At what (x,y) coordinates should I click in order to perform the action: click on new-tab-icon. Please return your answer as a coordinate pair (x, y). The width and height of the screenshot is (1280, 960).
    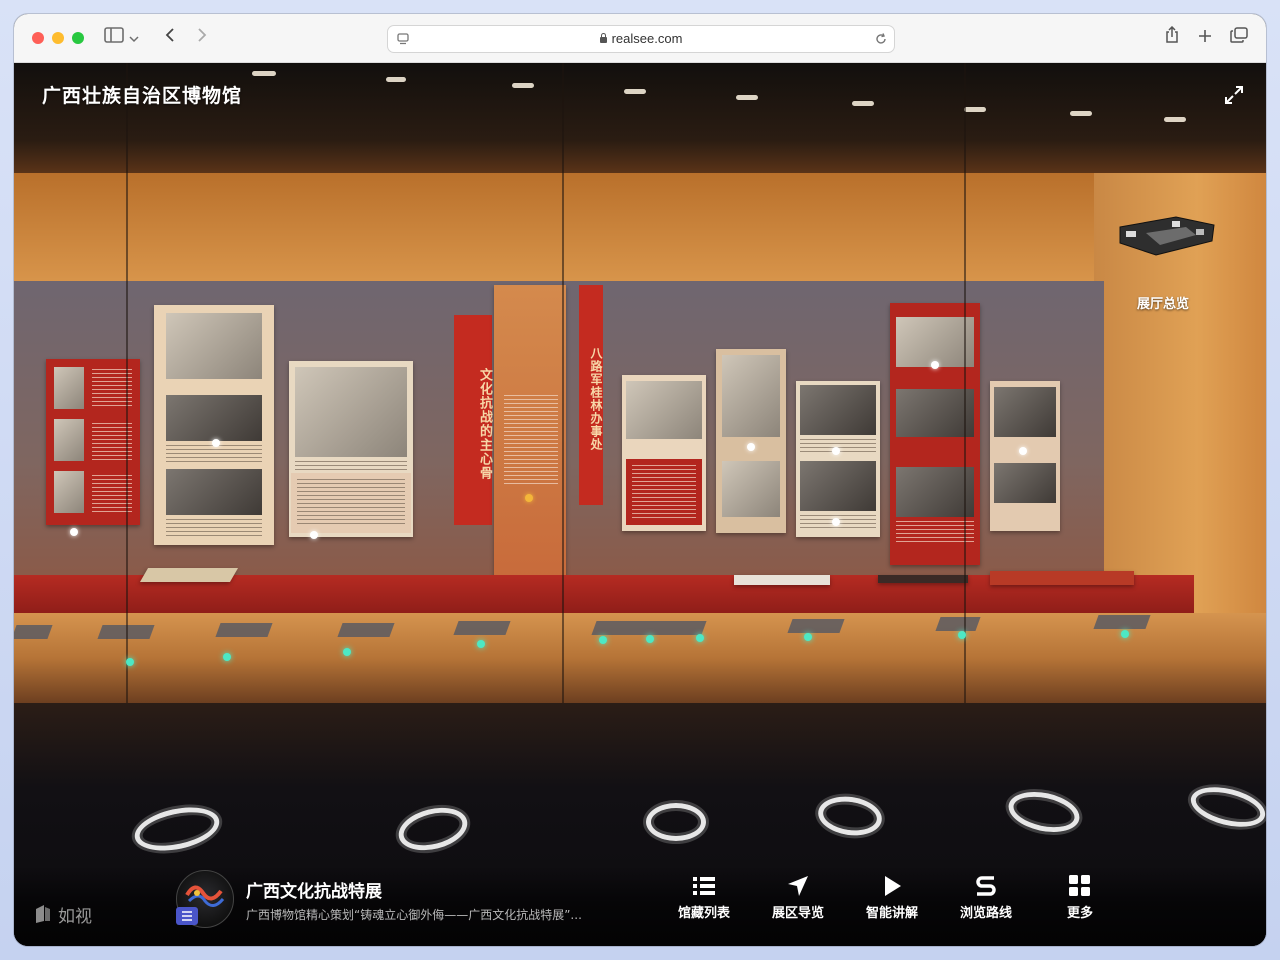
    Looking at the image, I should click on (1205, 38).